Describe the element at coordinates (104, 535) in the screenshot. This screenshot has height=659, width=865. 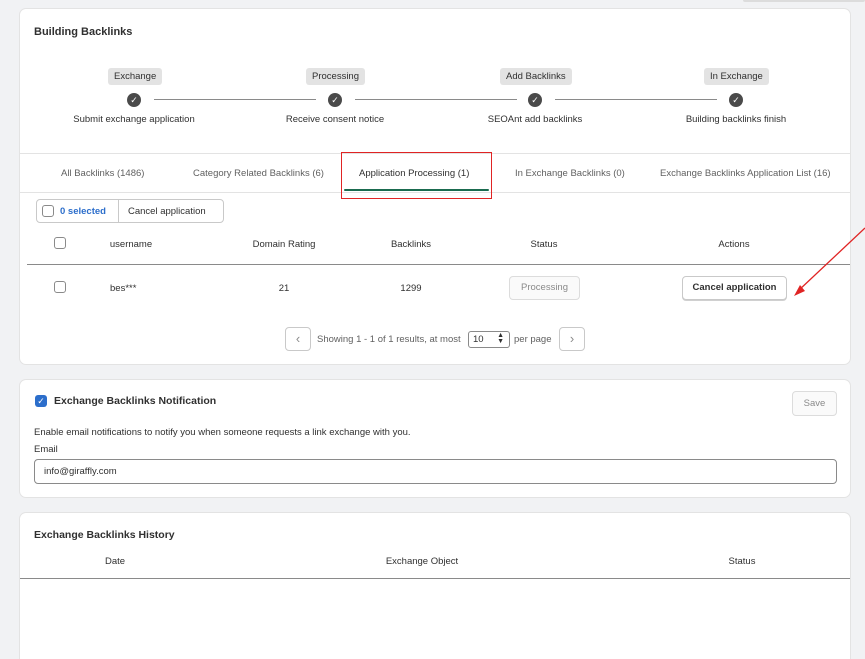
I see `card-title: Exchange Backlinks History` at that location.